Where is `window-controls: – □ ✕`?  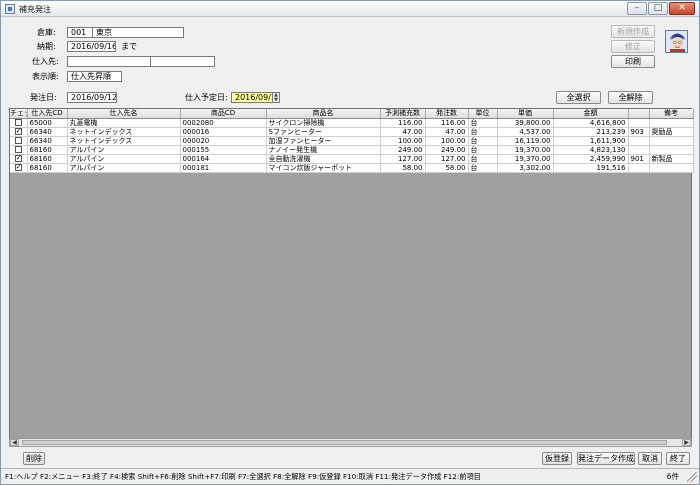 window-controls: – □ ✕ is located at coordinates (661, 8).